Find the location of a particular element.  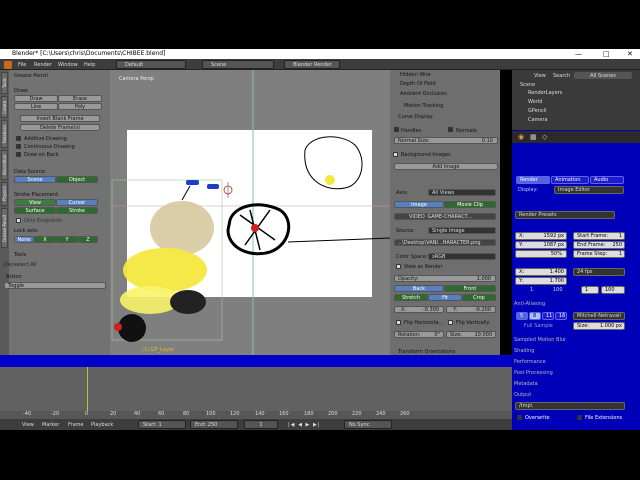

minimize-icon: — is located at coordinates (578, 54).